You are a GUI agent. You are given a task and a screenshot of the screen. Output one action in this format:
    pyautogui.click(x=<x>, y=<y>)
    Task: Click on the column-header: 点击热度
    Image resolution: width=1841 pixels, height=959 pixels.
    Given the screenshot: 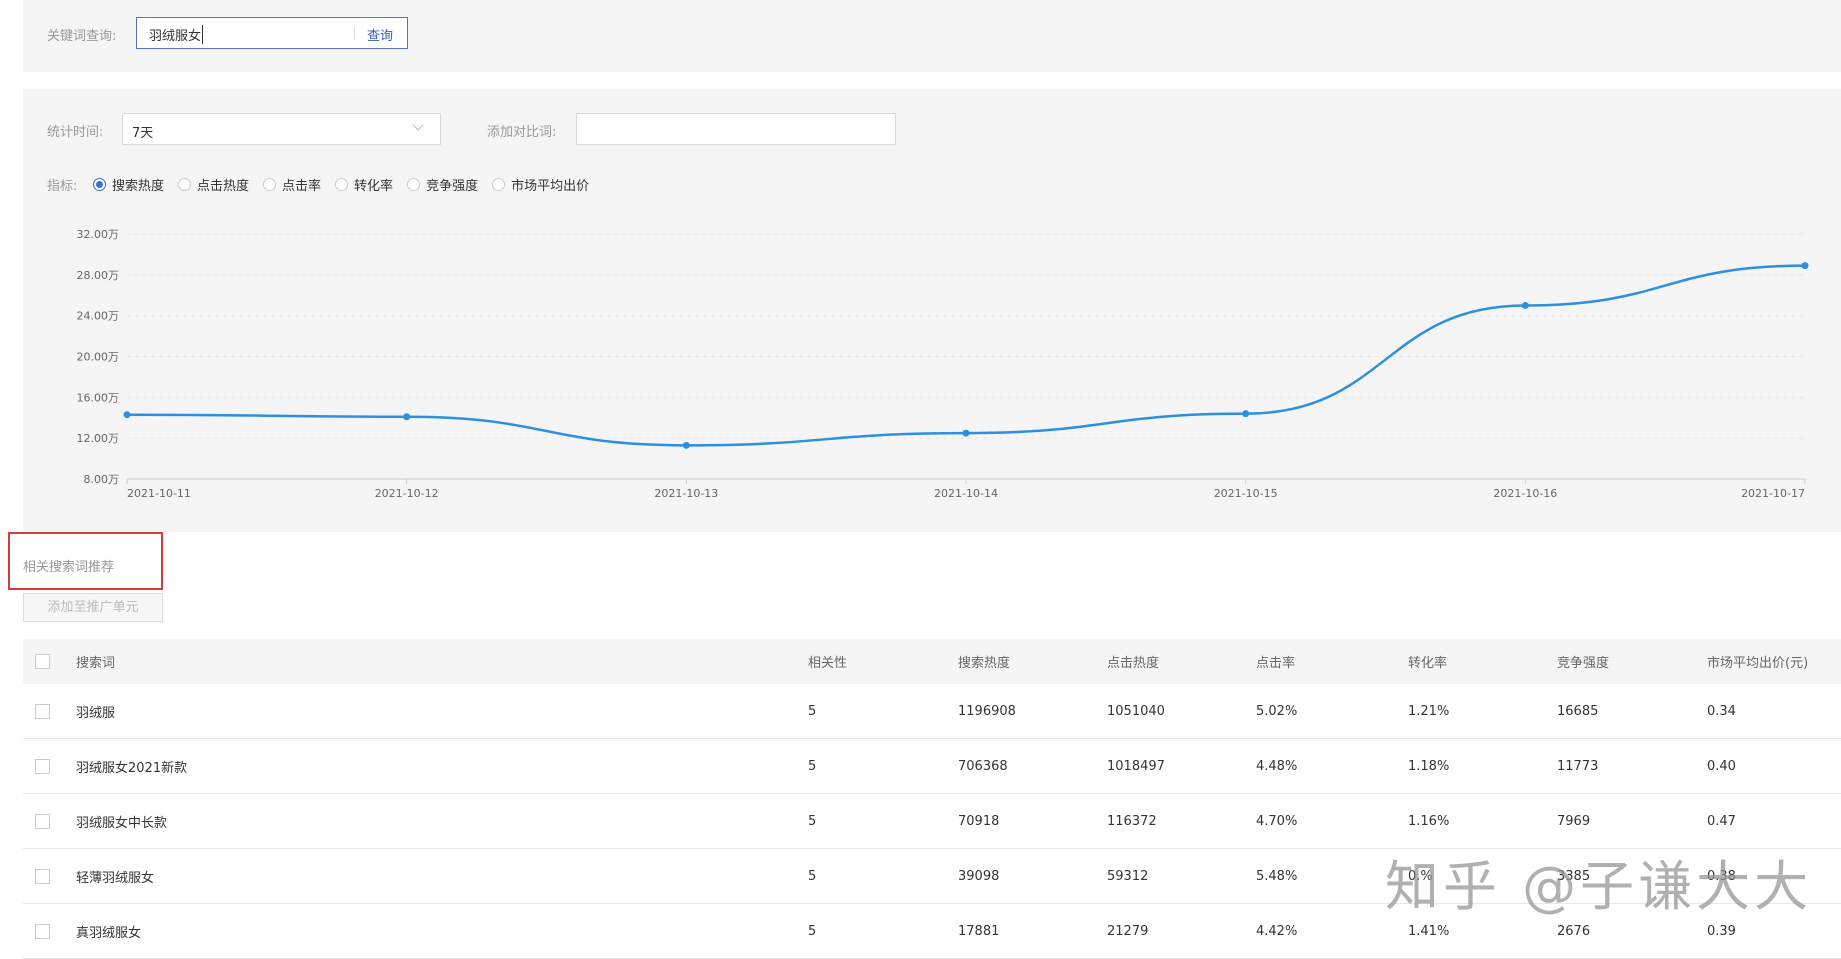 What is the action you would take?
    pyautogui.click(x=1133, y=663)
    